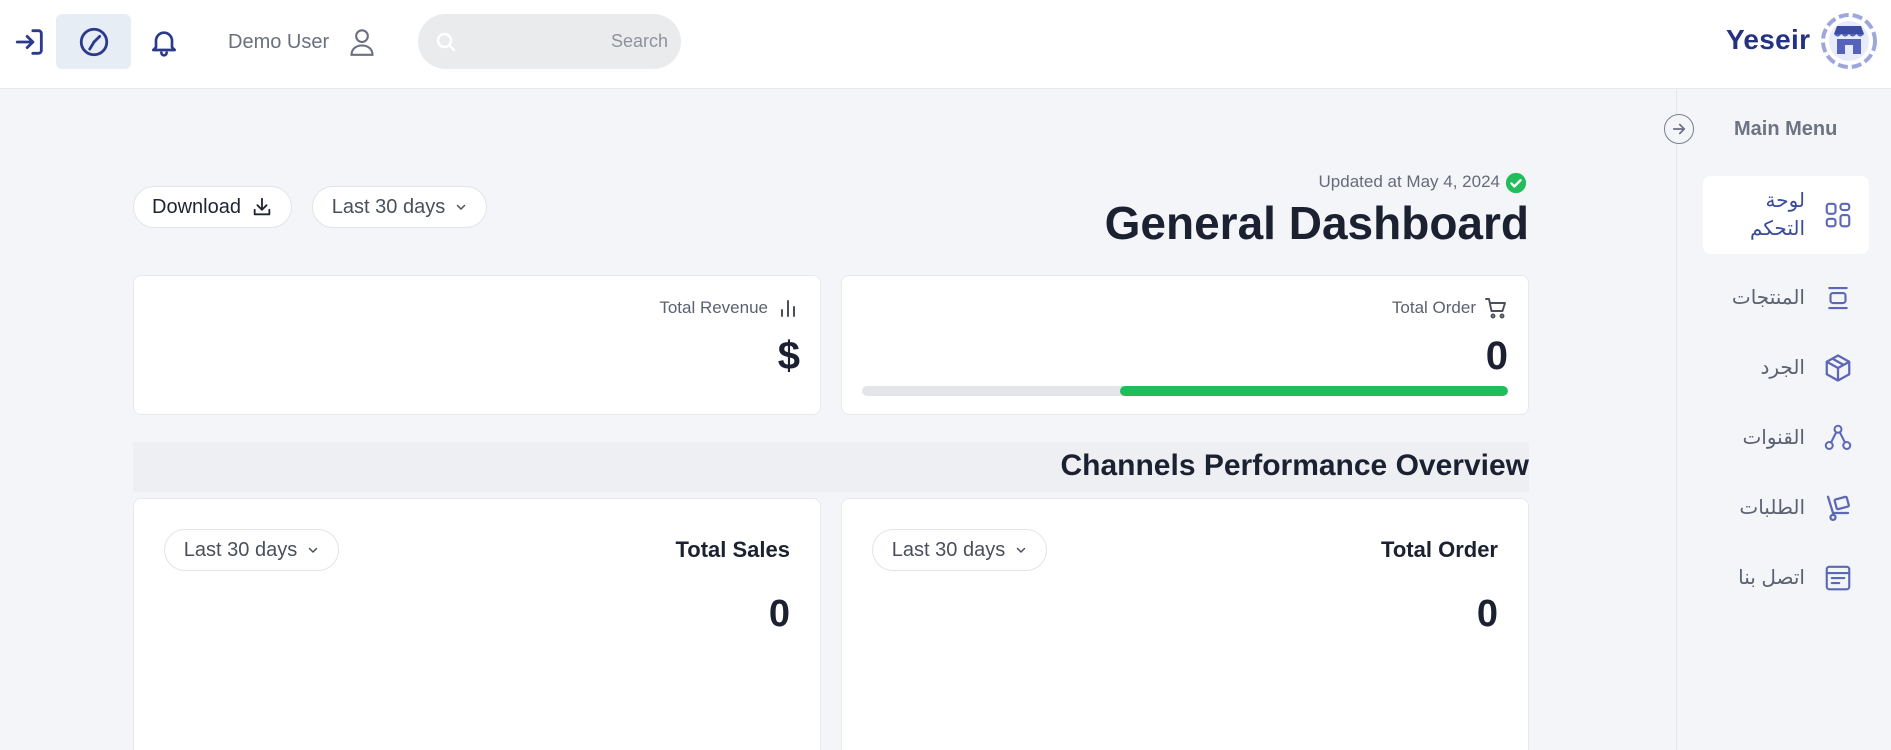  I want to click on search-icon, so click(446, 42).